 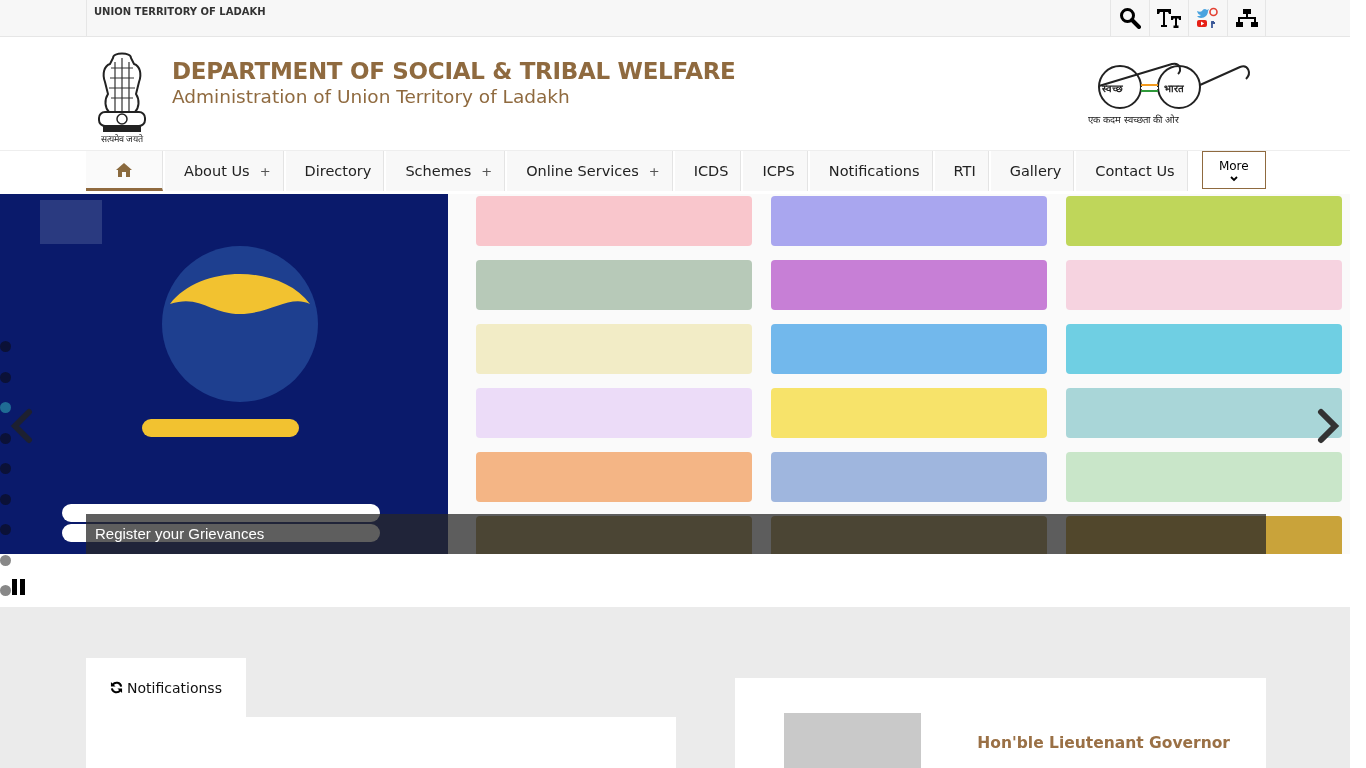 I want to click on pause-button, so click(x=19, y=587).